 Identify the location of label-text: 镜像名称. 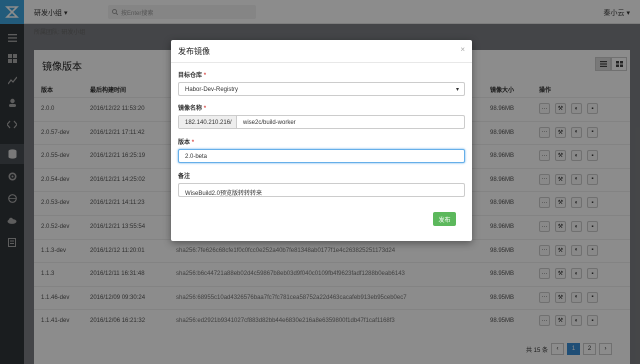
(190, 109).